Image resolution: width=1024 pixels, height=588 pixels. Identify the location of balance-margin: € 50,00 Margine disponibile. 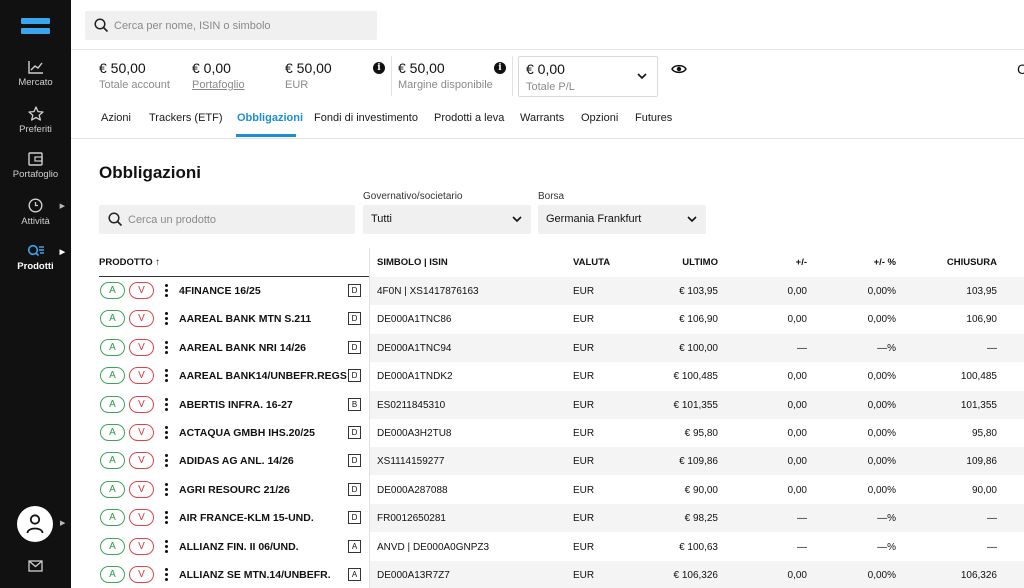
(445, 75).